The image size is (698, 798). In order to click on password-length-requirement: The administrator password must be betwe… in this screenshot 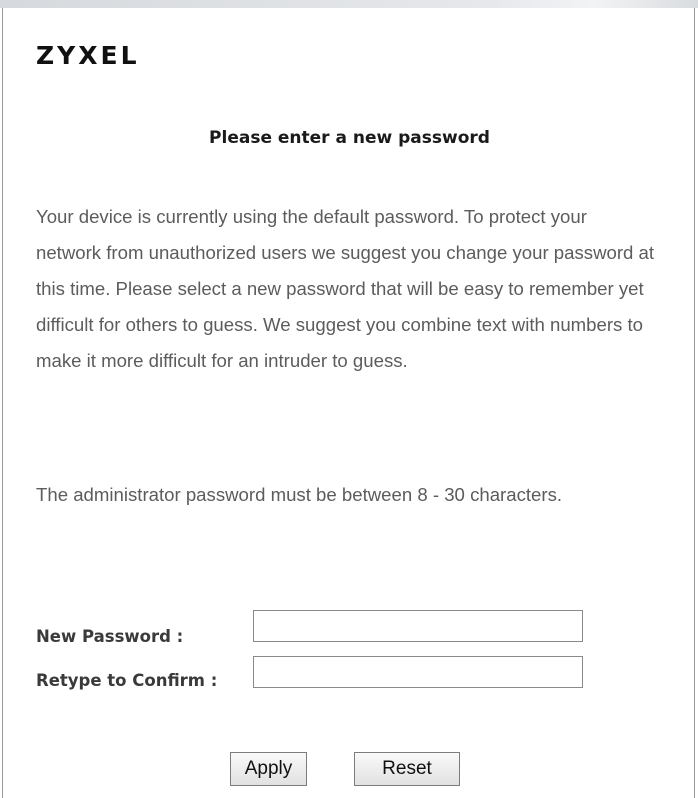, I will do `click(299, 494)`.